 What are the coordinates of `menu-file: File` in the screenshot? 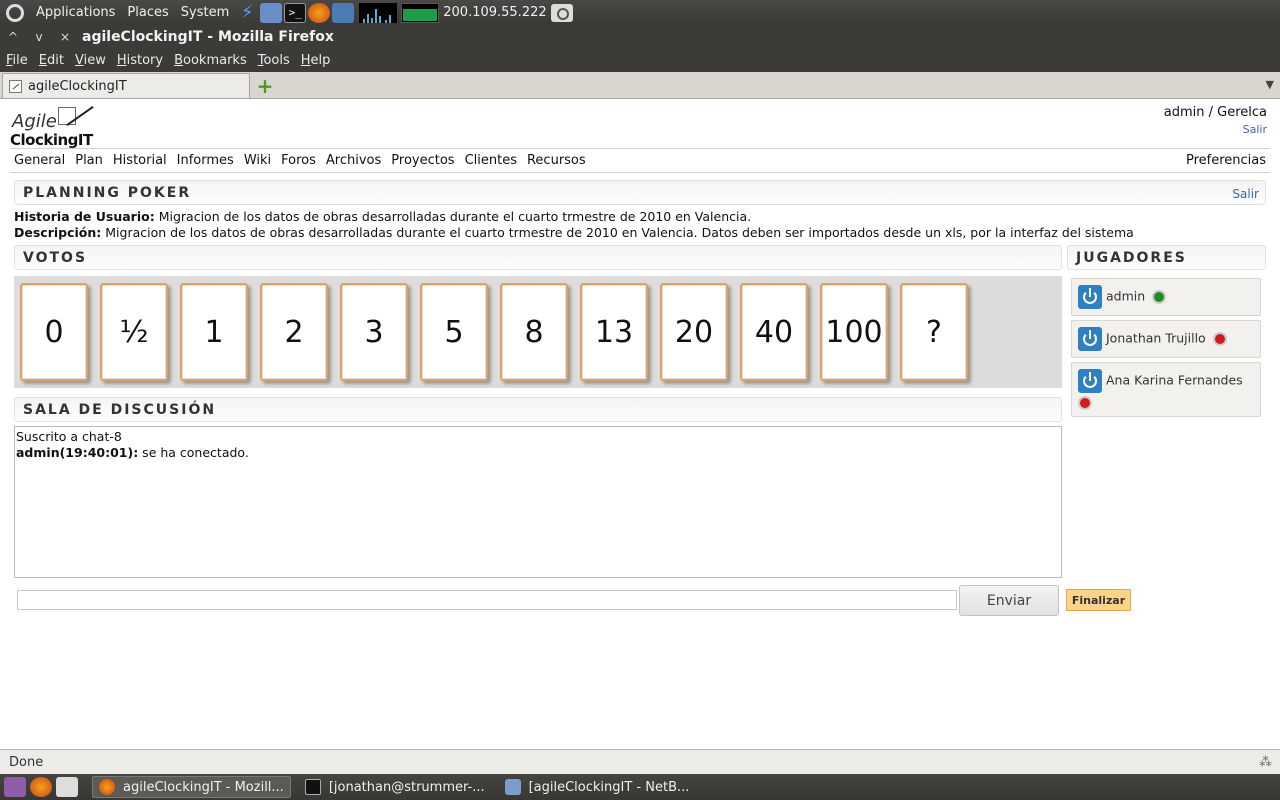 It's located at (16, 60).